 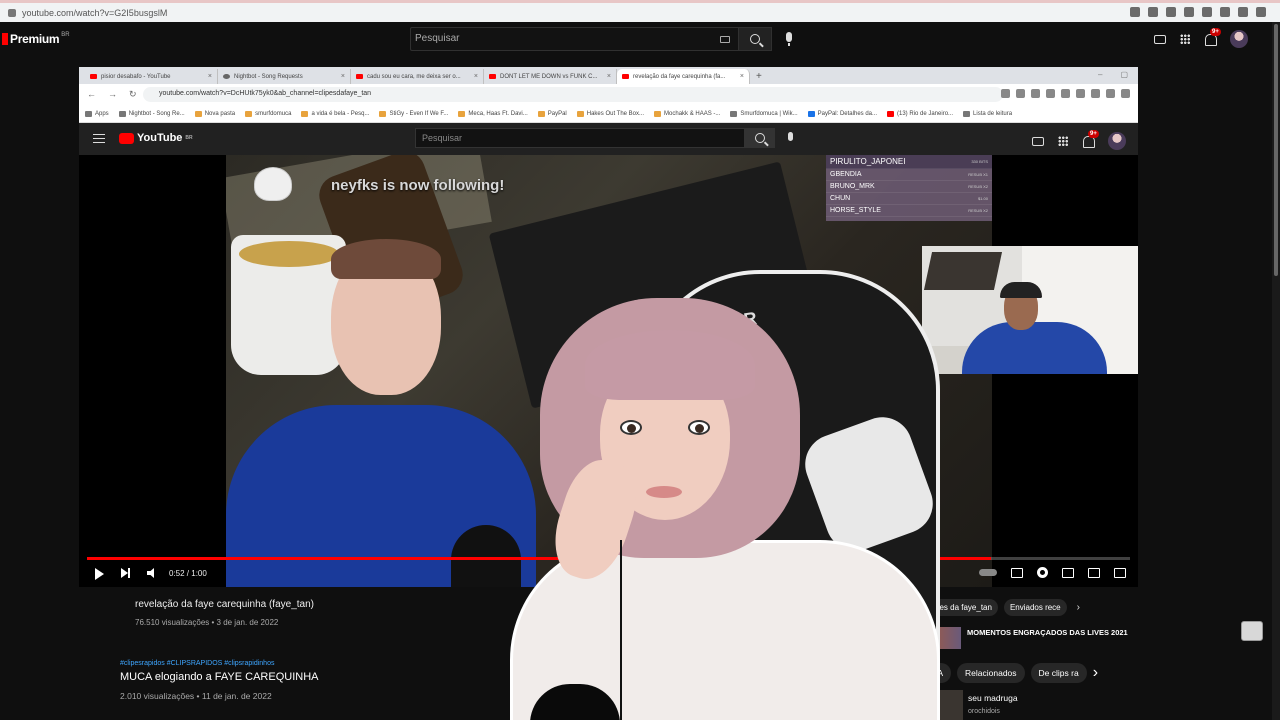 What do you see at coordinates (97, 114) in the screenshot?
I see `bookmark-item: Apps` at bounding box center [97, 114].